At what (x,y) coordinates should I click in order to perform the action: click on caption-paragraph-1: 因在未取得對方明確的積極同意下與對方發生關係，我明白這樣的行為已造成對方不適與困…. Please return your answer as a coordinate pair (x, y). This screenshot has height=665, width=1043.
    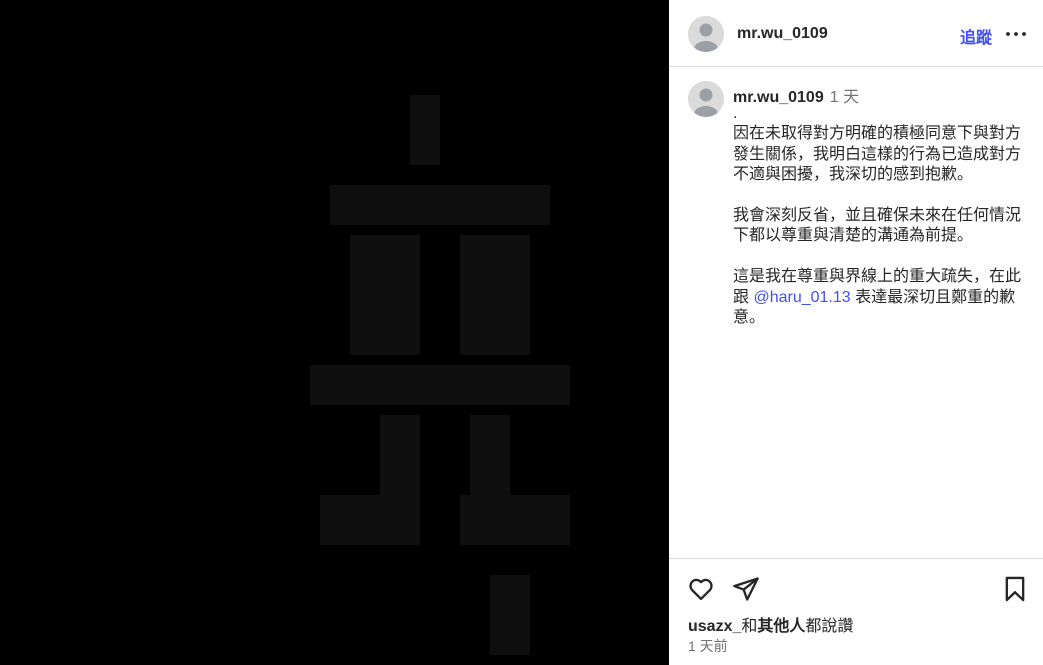
    Looking at the image, I should click on (877, 154).